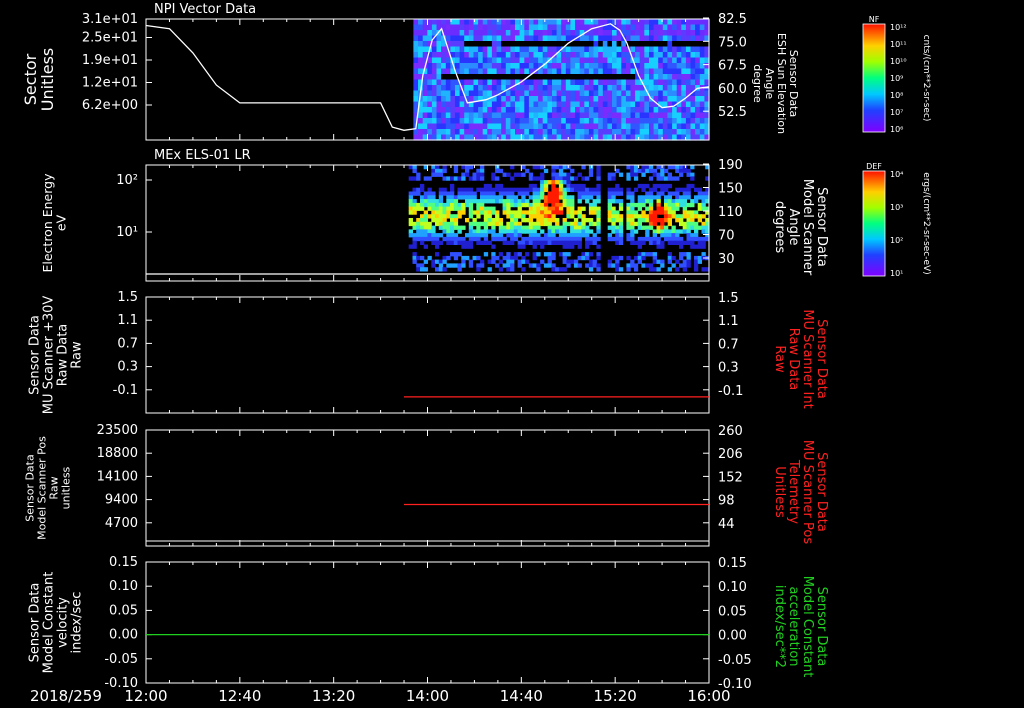 The width and height of the screenshot is (1024, 708). What do you see at coordinates (63, 355) in the screenshot?
I see `y-axis-label-line: Raw Data` at bounding box center [63, 355].